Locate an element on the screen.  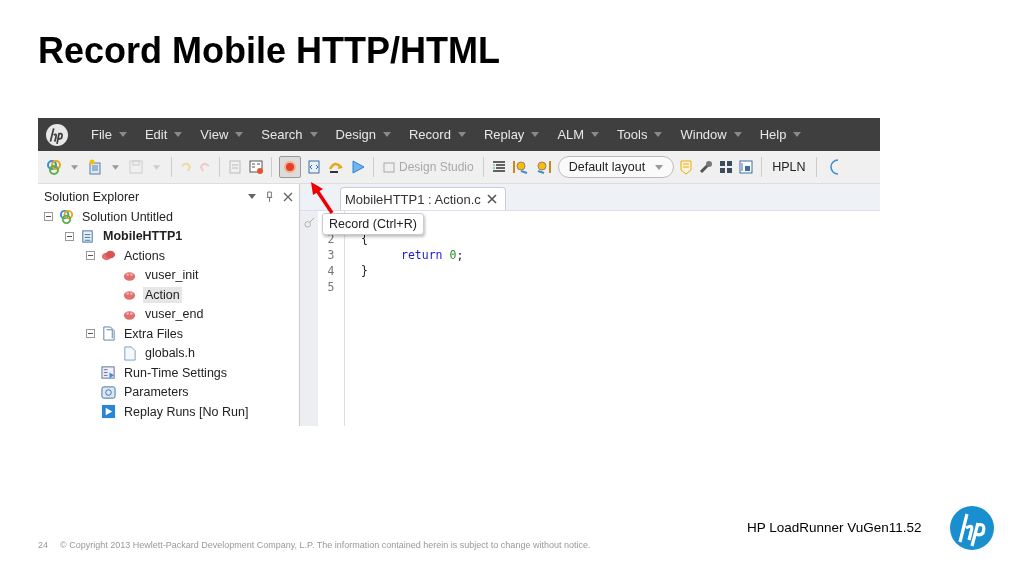
code-line: return 0; is located at coordinates (432, 255).